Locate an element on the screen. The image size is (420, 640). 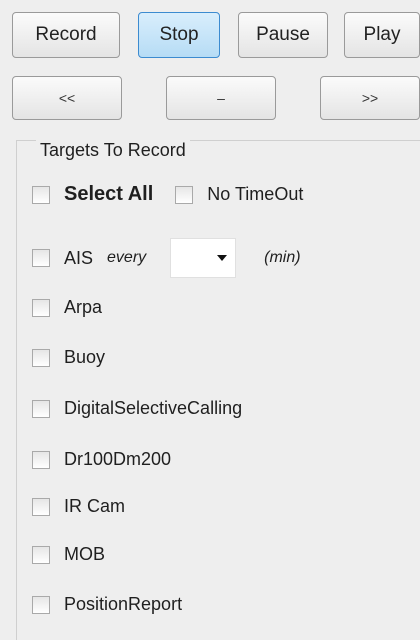
target-item-position-report: PositionReport is located at coordinates (107, 604).